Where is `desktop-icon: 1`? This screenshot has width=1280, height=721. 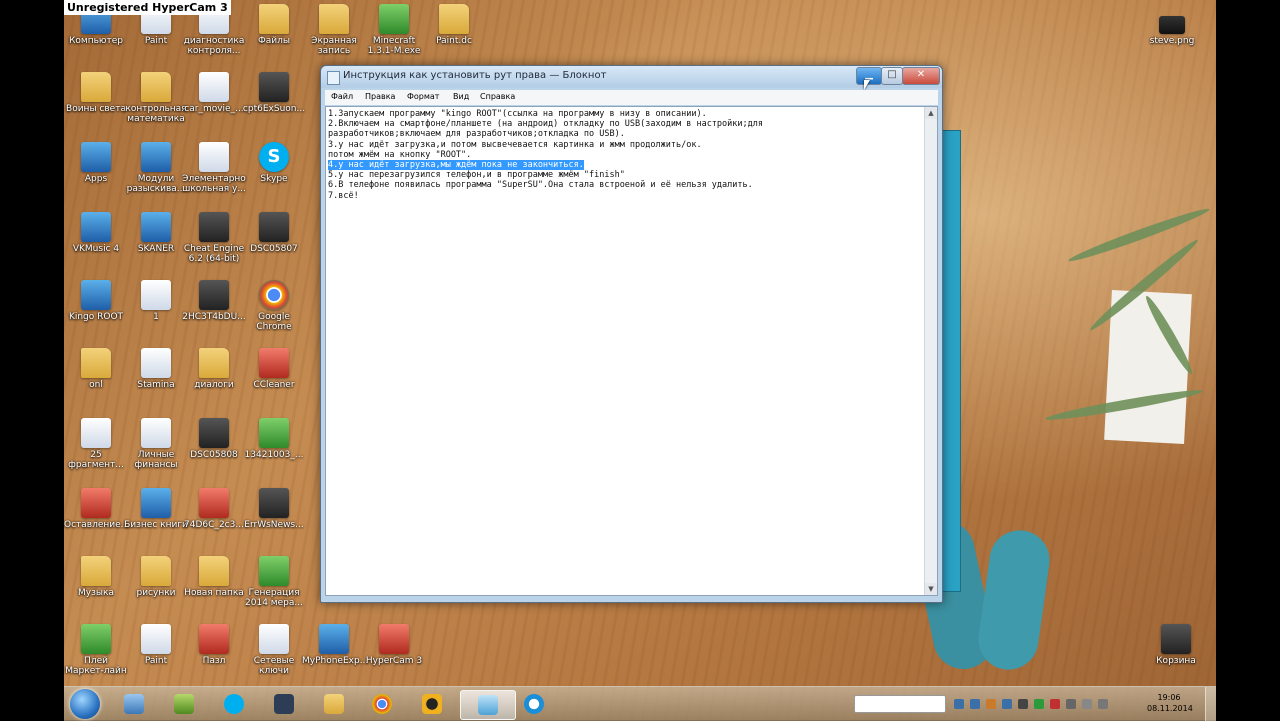
desktop-icon: 1 is located at coordinates (156, 301).